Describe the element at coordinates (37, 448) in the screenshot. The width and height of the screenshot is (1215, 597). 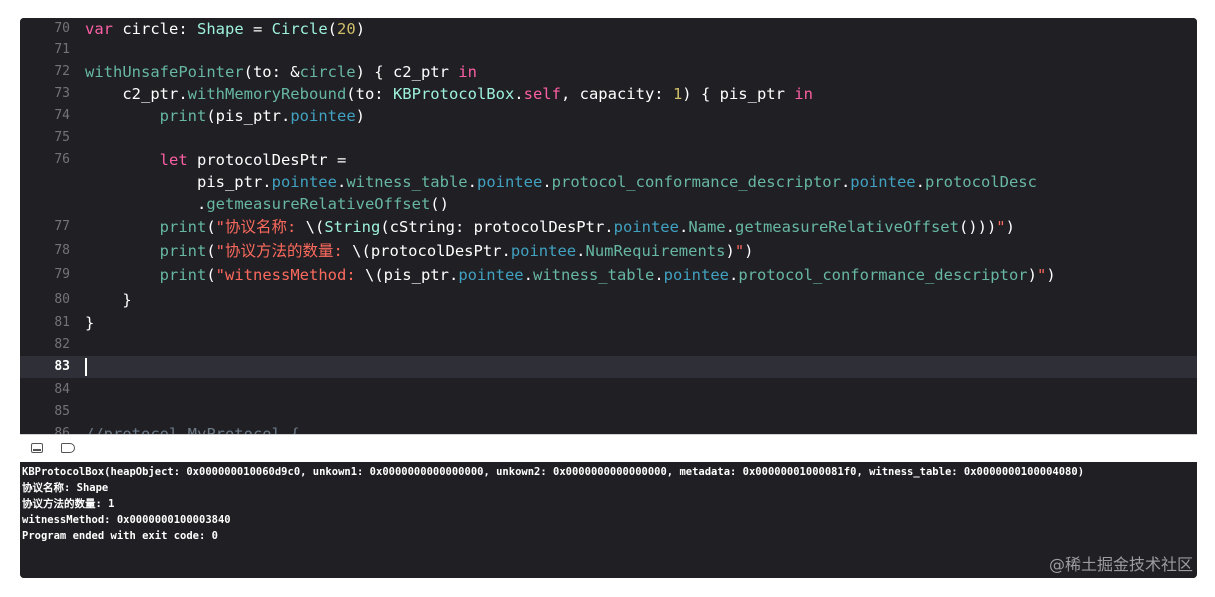
I see `hide-debug-area-icon` at that location.